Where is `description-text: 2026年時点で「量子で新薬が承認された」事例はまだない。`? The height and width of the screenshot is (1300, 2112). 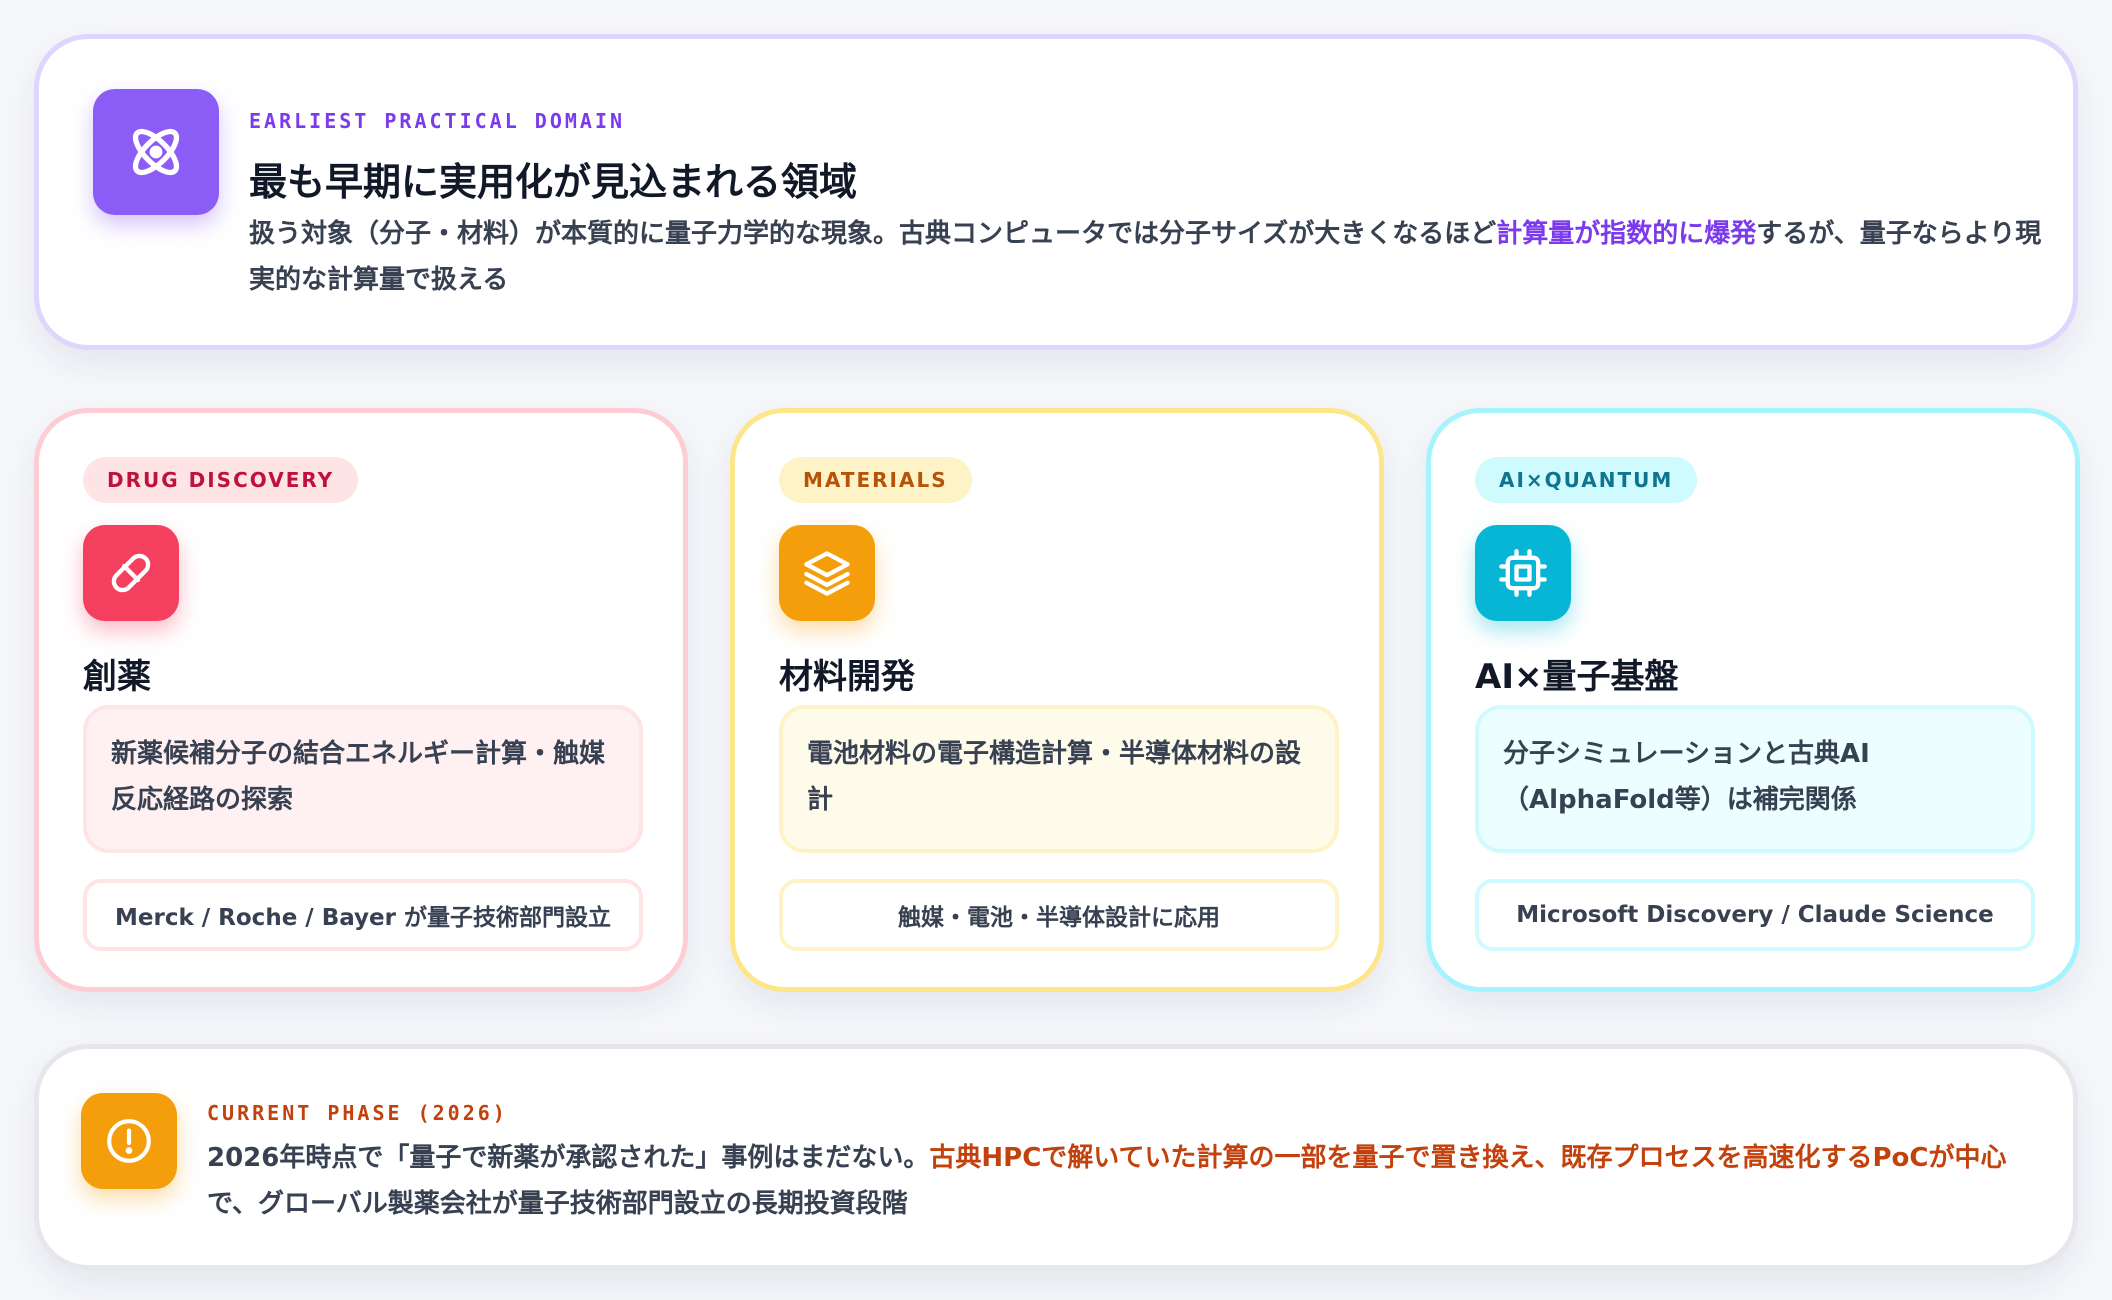
description-text: 2026年時点で「量子で新薬が承認された」事例はまだない。 is located at coordinates (568, 1158).